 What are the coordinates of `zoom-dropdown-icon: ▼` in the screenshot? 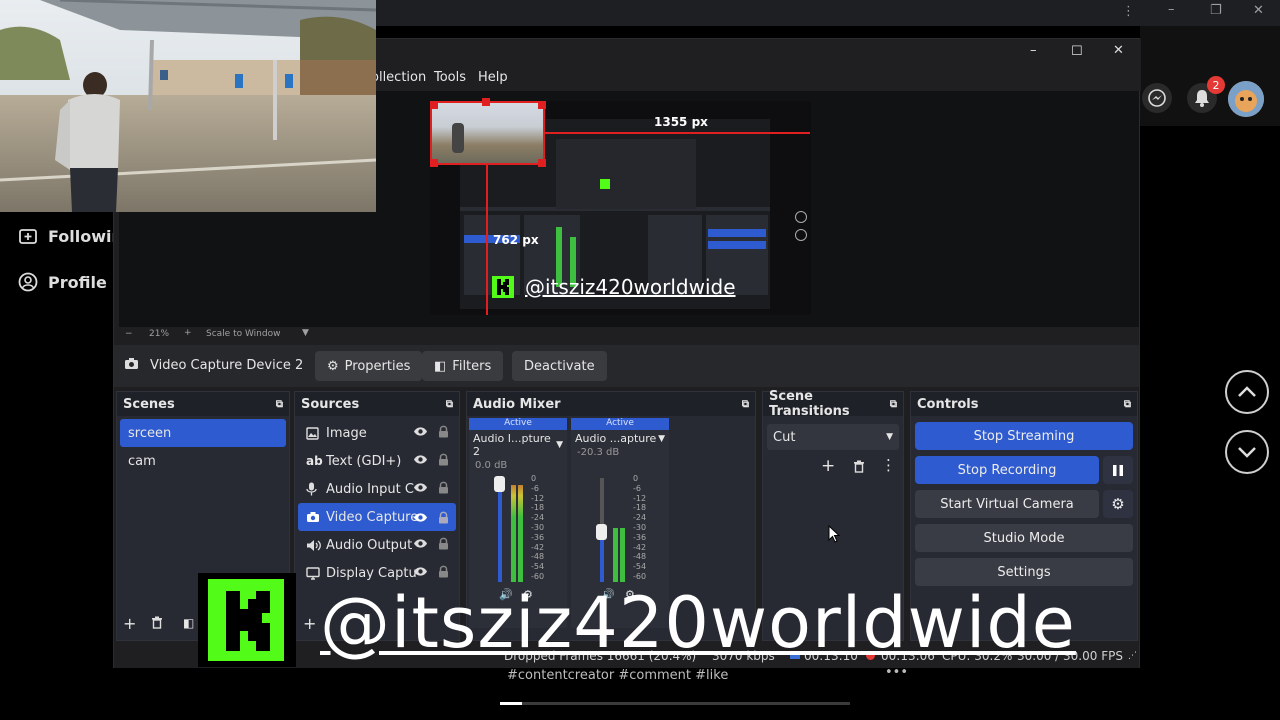 It's located at (305, 333).